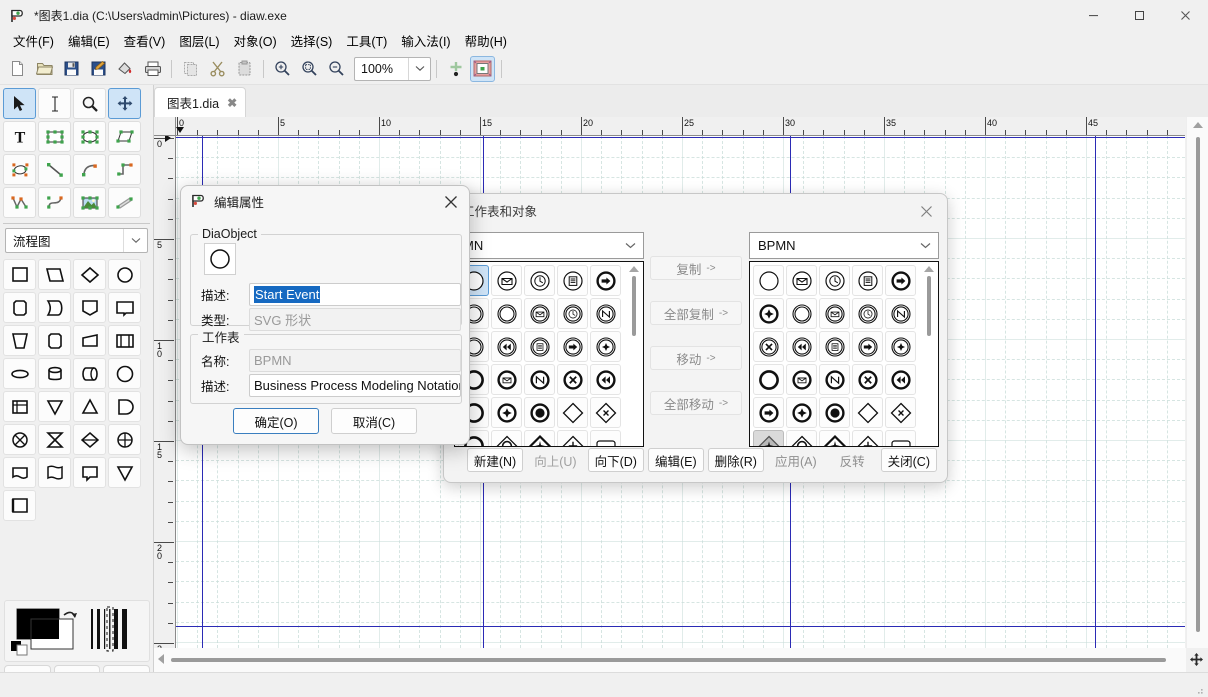 This screenshot has height=697, width=1208. I want to click on menu-select: 选择(S), so click(312, 42).